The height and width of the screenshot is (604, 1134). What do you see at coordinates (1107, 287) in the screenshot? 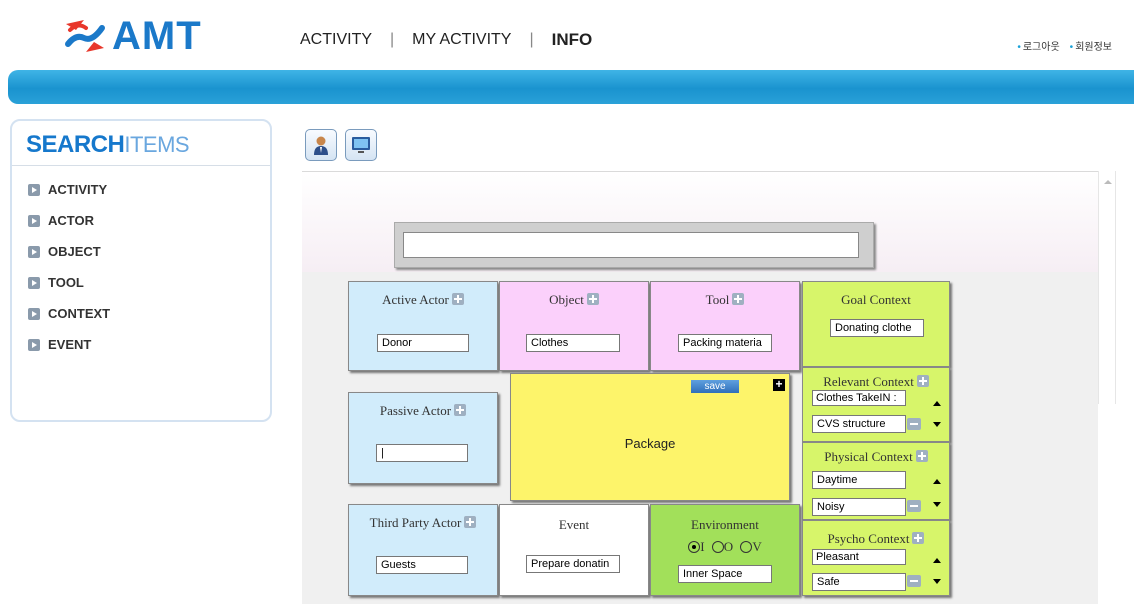
I see `canvas-scrollbar` at bounding box center [1107, 287].